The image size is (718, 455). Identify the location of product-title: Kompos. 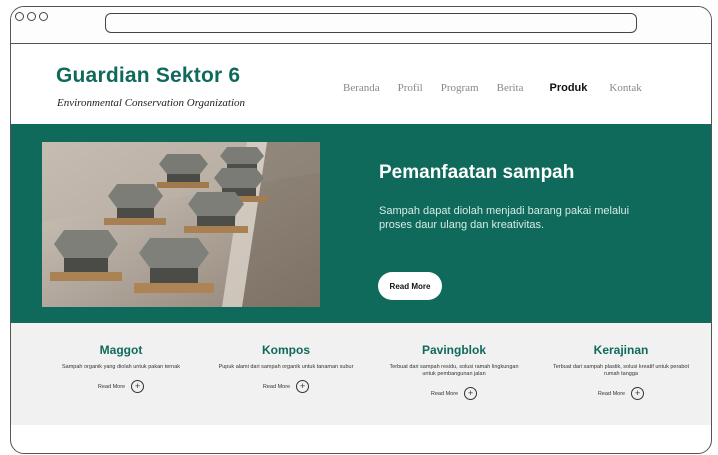
(286, 350).